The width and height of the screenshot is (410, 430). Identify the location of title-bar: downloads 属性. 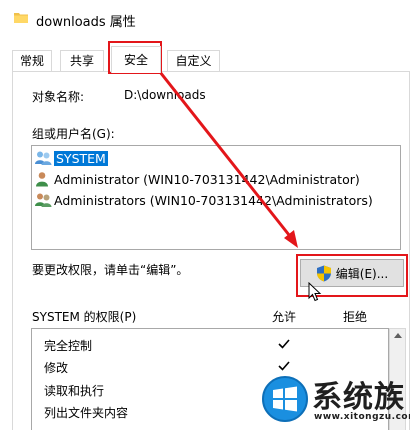
(205, 19).